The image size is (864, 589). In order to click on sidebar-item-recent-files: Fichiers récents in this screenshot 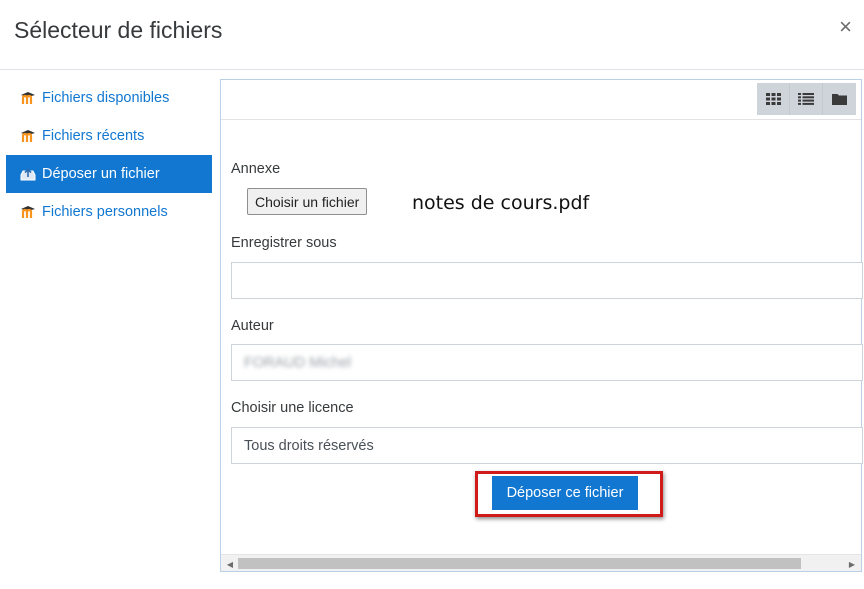, I will do `click(109, 136)`.